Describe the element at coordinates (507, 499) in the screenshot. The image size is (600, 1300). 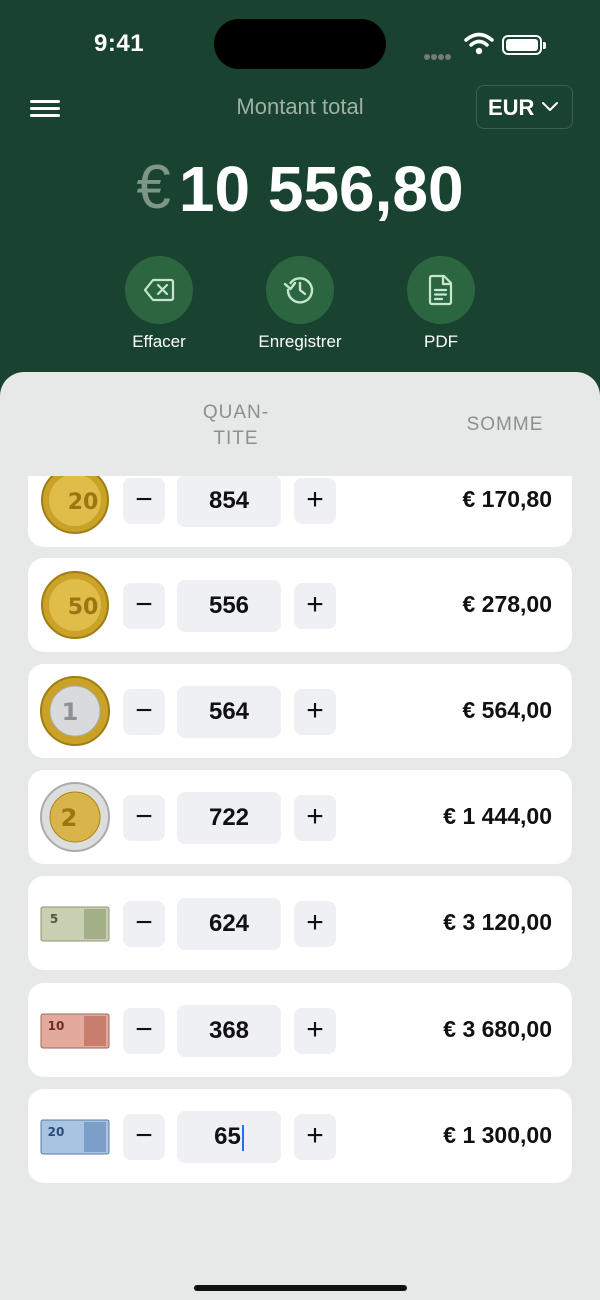
I see `row-sum: € 170,80` at that location.